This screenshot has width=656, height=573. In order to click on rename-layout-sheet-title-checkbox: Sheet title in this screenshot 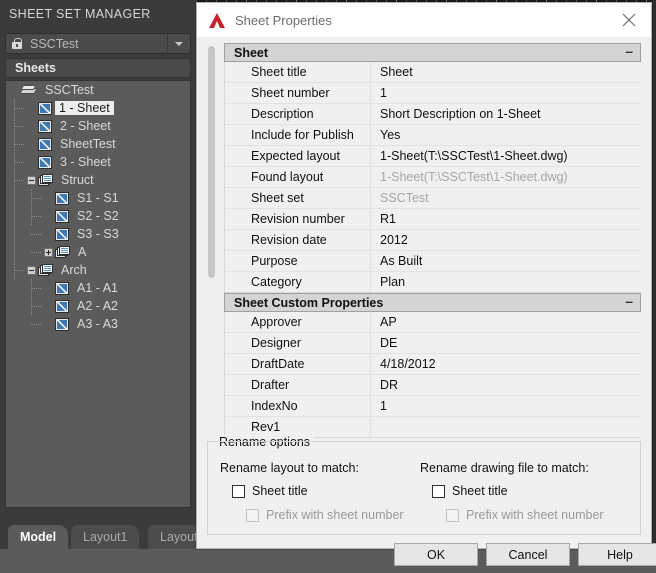, I will do `click(318, 491)`.